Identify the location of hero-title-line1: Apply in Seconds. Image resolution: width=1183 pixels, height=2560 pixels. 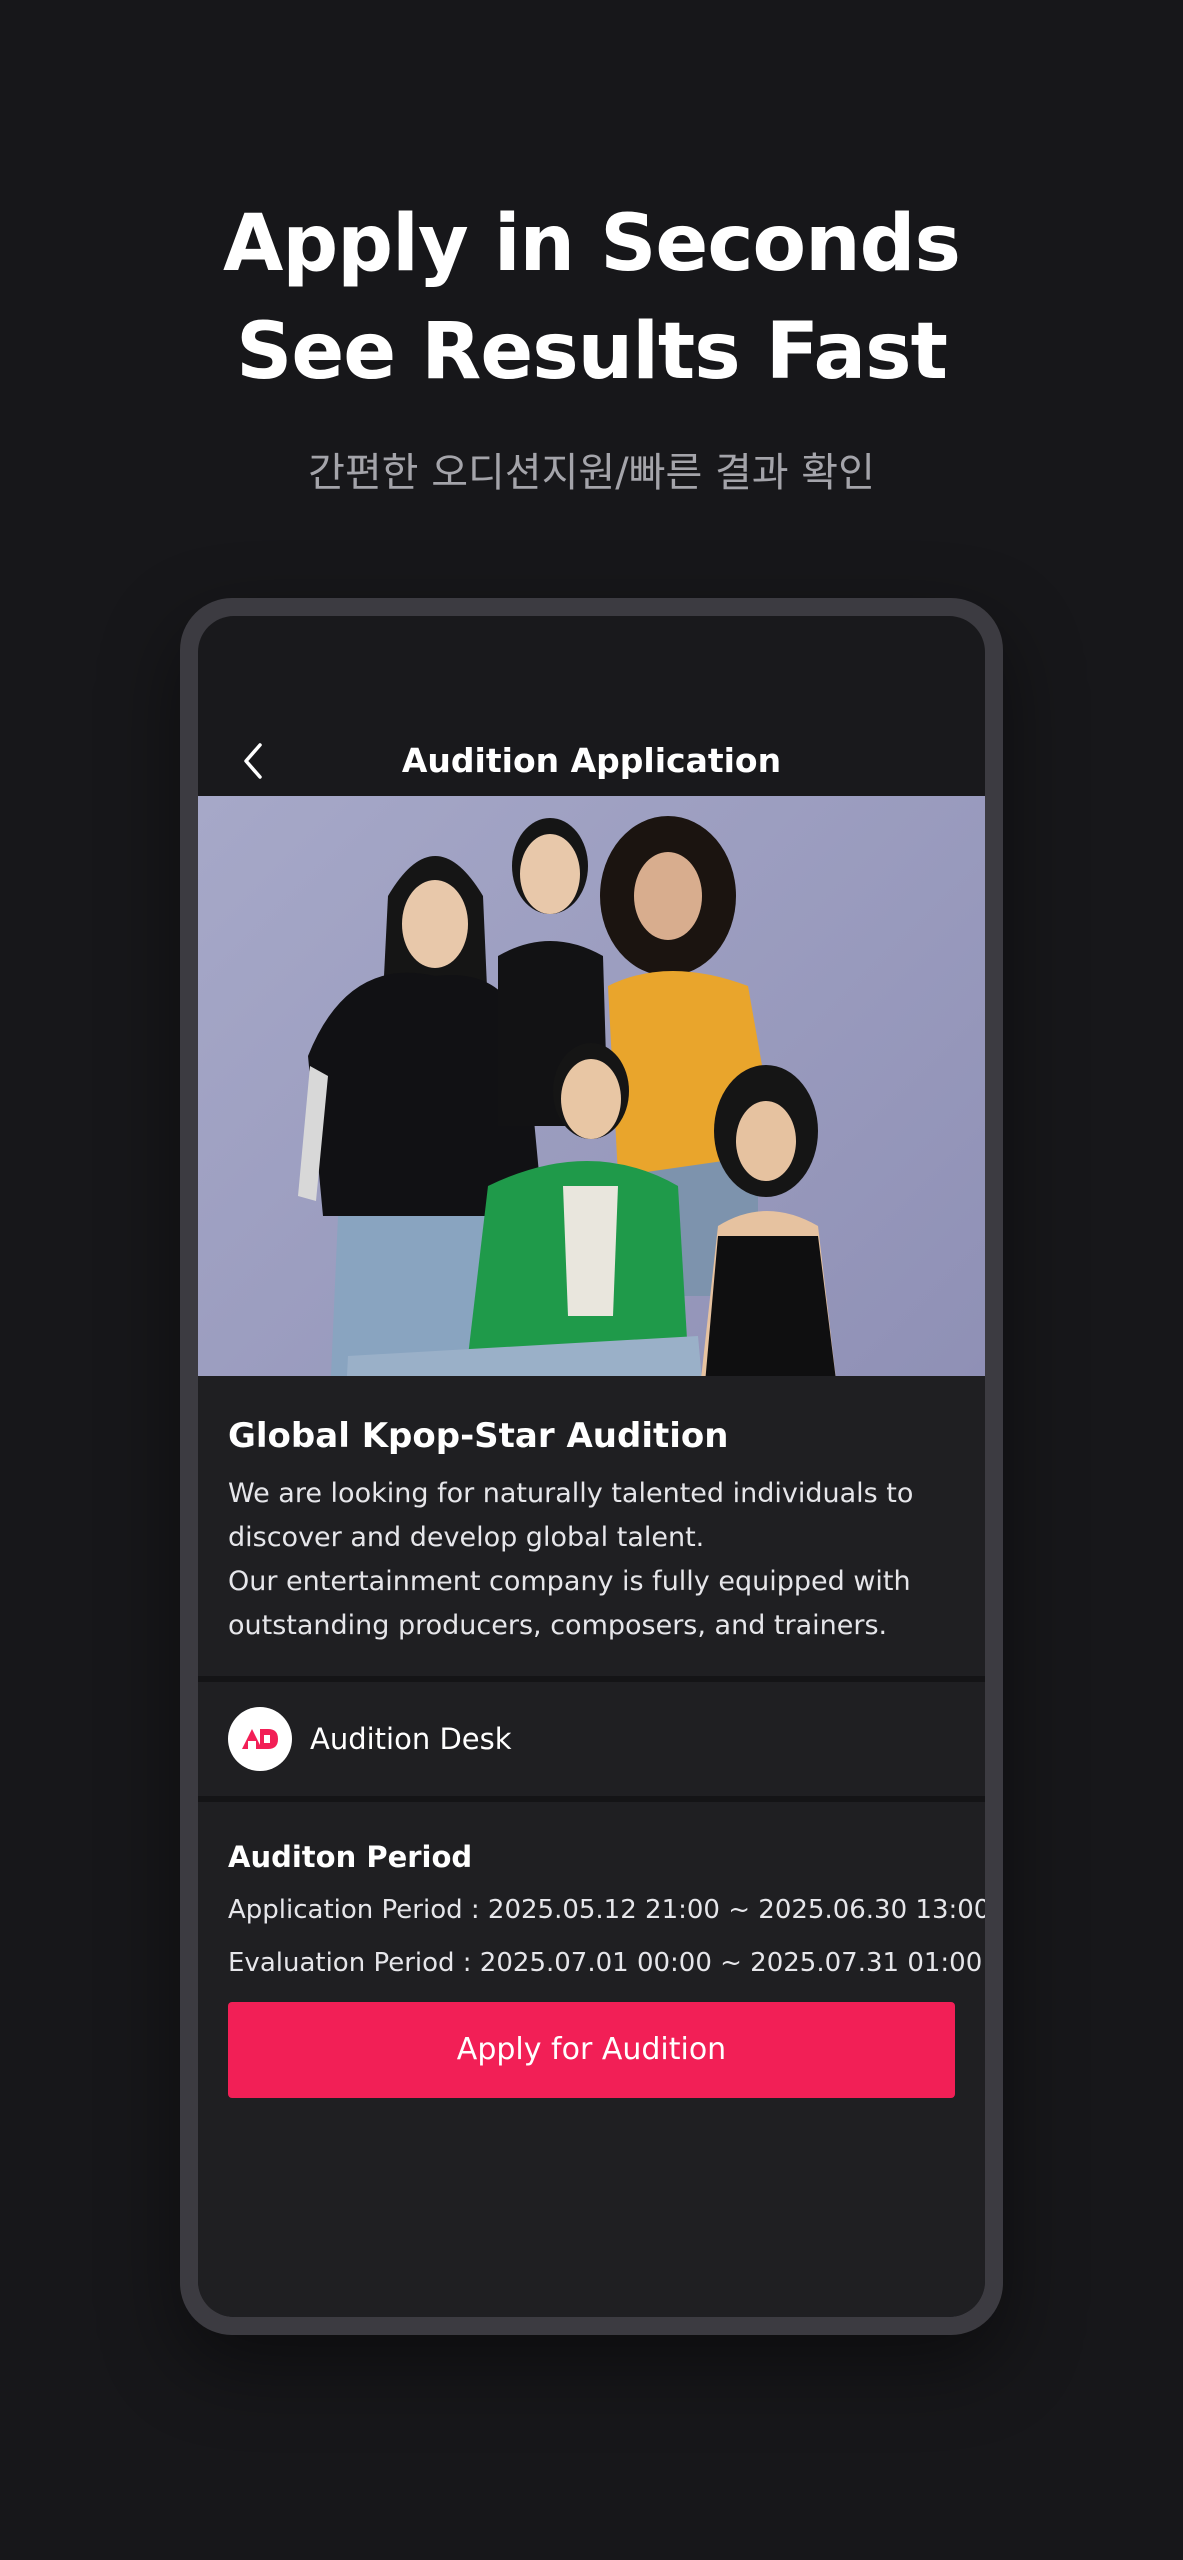
(592, 244).